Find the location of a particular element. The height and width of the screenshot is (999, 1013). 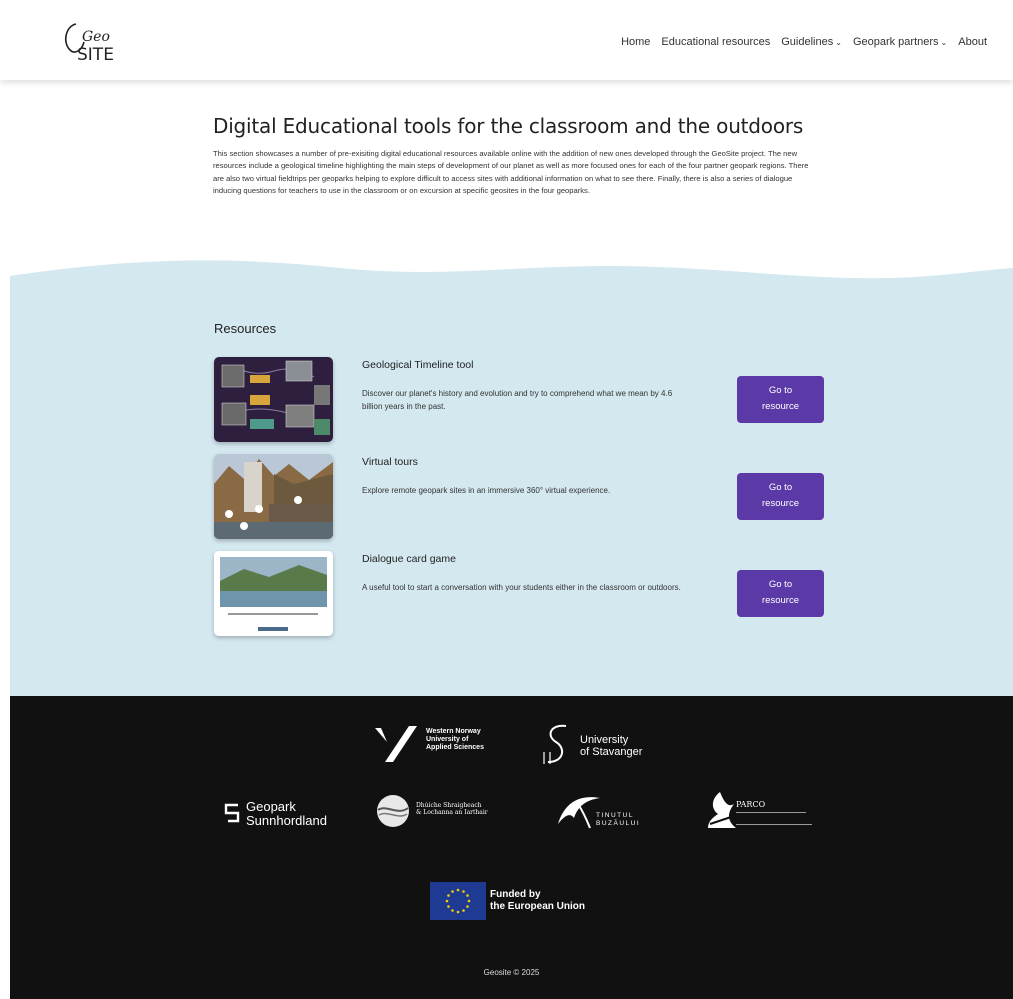

nav-item-guidelines: Guidelines ⌄ is located at coordinates (811, 42).